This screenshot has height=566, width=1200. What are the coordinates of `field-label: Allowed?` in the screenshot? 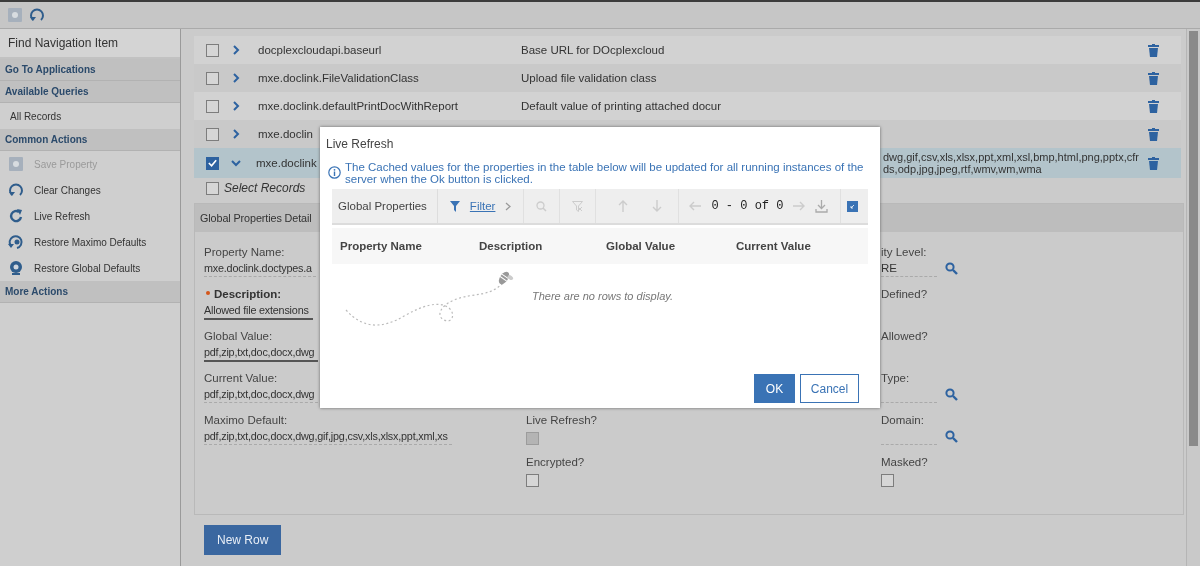 It's located at (904, 336).